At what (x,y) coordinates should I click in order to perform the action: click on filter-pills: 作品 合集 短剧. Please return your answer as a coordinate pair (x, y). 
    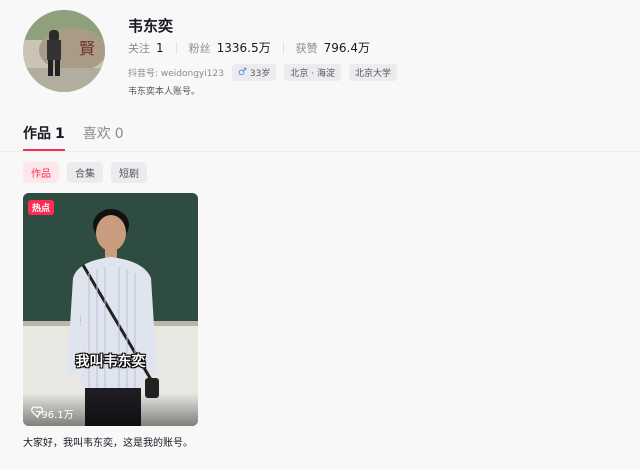
    Looking at the image, I should click on (89, 172).